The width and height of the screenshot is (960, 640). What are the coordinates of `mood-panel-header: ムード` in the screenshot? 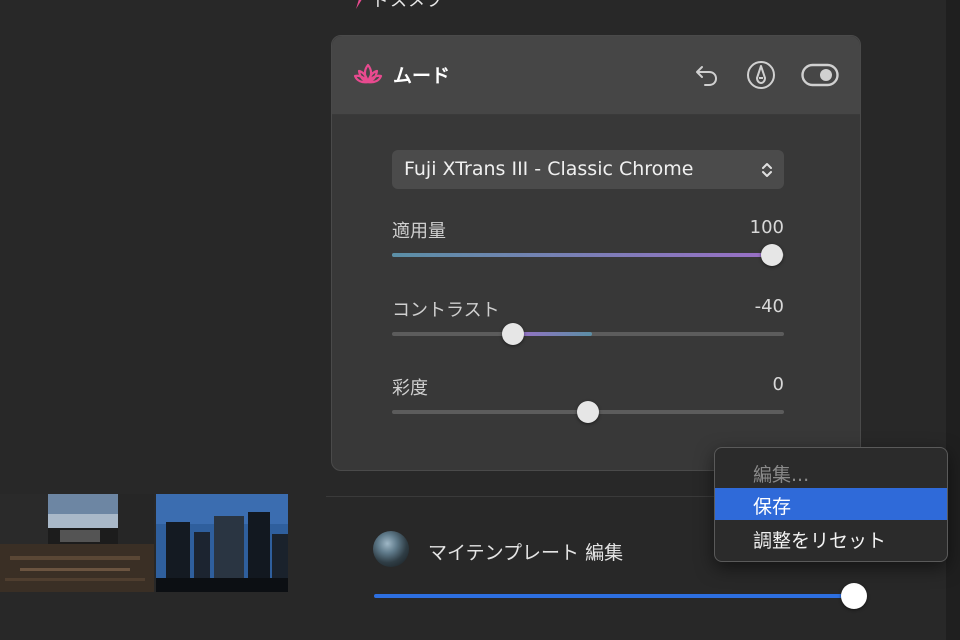 It's located at (596, 75).